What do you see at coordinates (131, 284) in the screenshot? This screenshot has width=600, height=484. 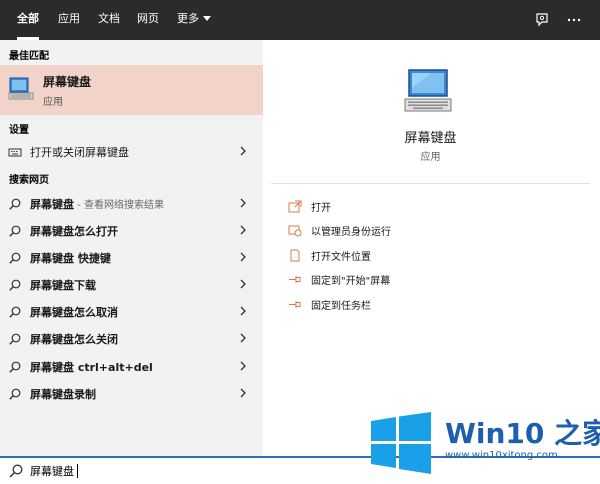 I see `web-result-item: 屏幕键盘下载` at bounding box center [131, 284].